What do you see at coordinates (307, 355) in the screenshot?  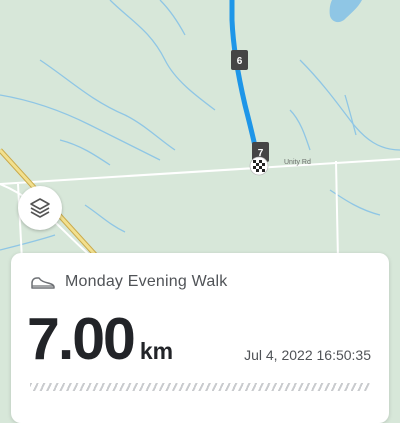 I see `activity-timestamp: Jul 4, 2022 16:50:35` at bounding box center [307, 355].